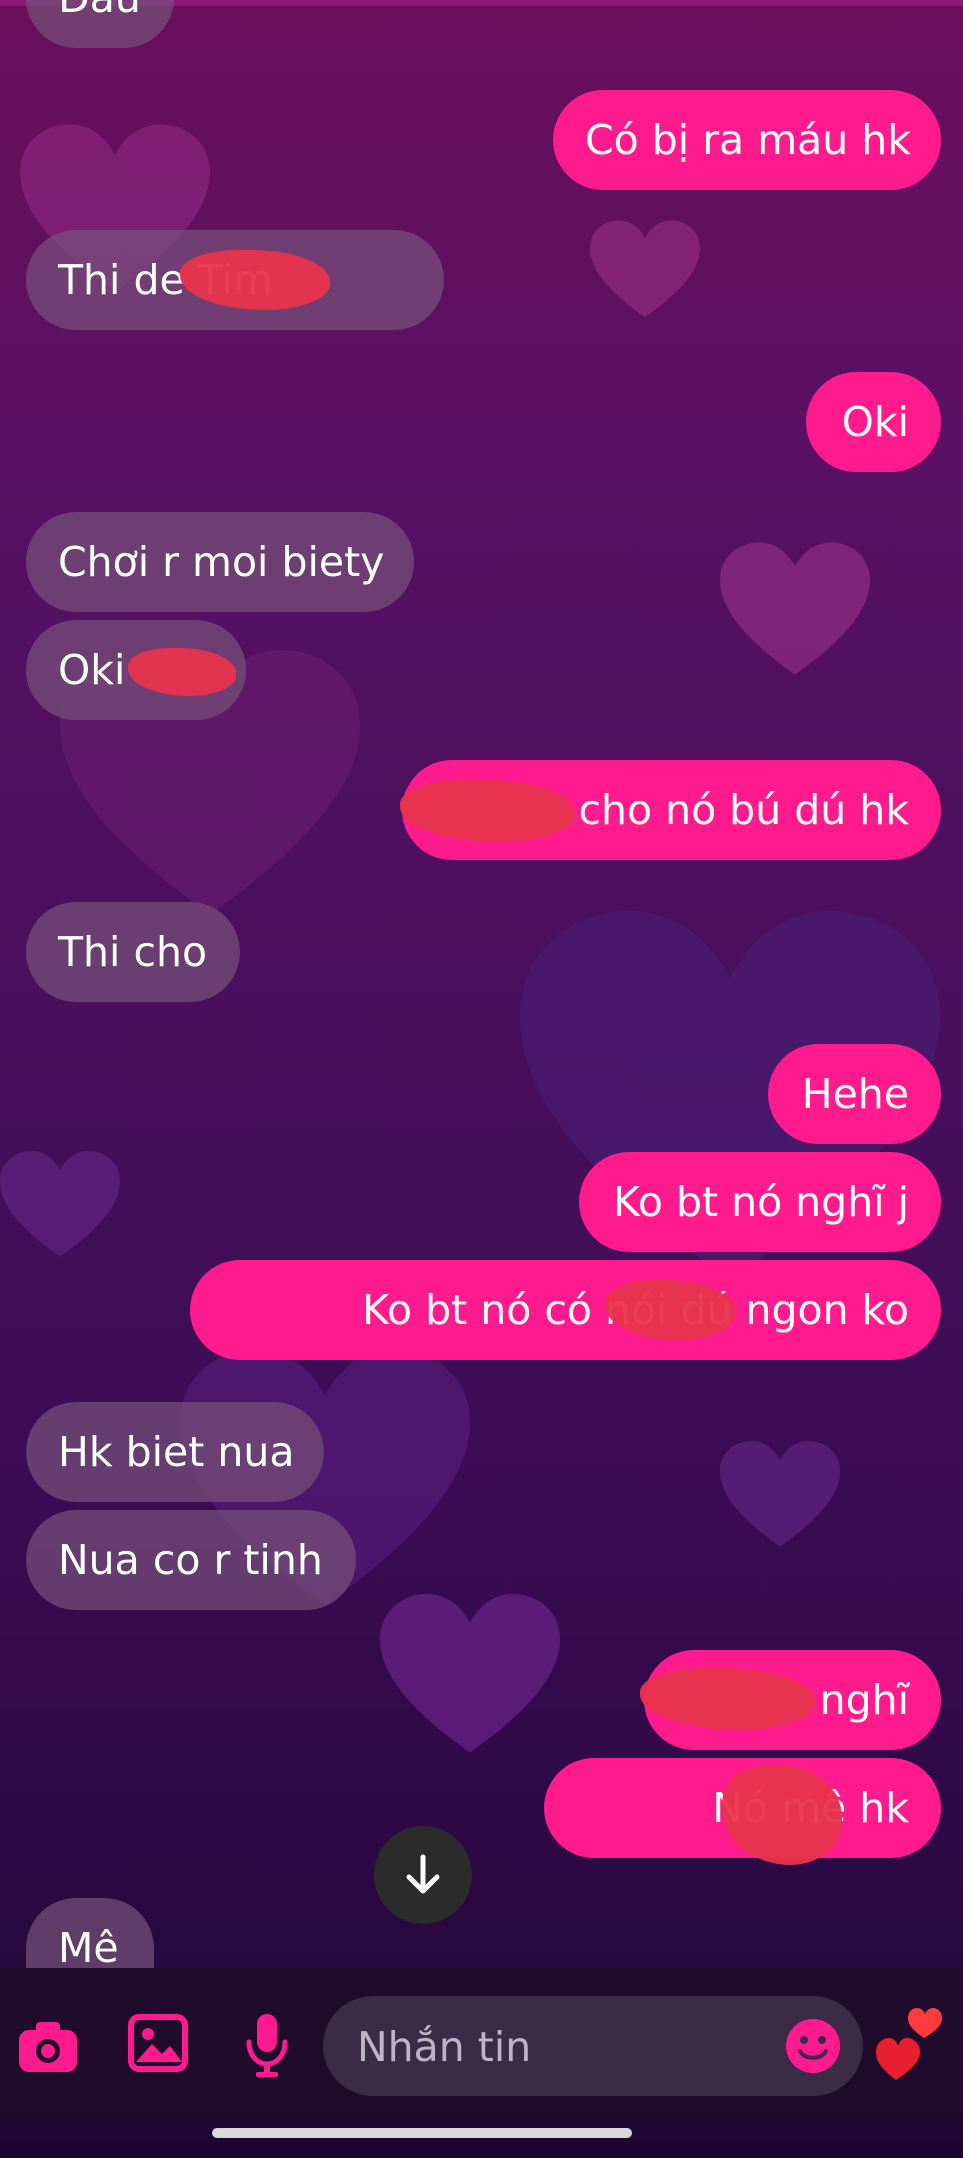  Describe the element at coordinates (747, 140) in the screenshot. I see `outgoing-message: Có bị ra máu hk` at that location.